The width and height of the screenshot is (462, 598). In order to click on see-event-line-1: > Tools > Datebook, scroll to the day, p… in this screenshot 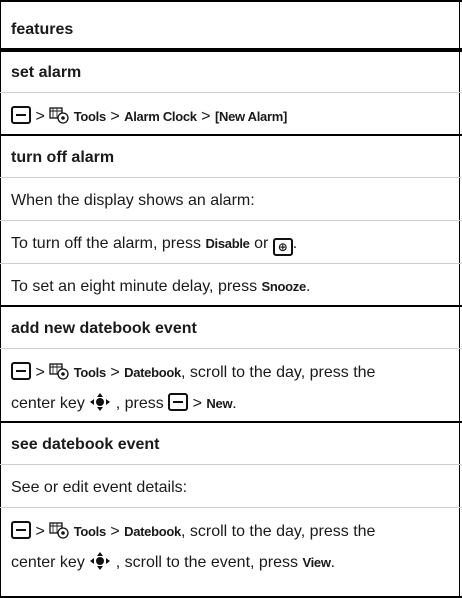, I will do `click(231, 531)`.